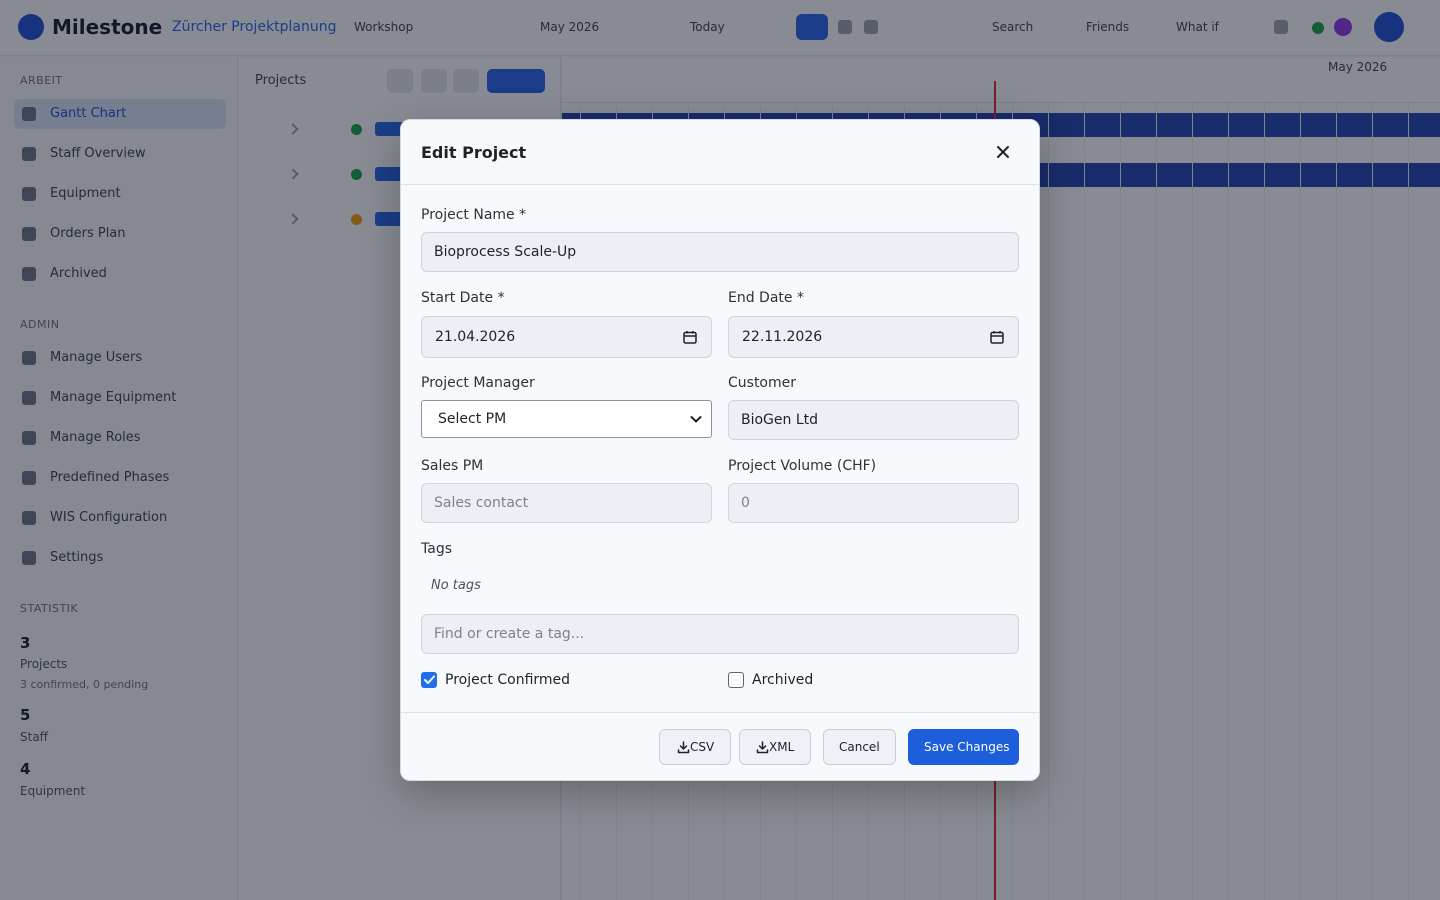 The image size is (1440, 900). Describe the element at coordinates (720, 712) in the screenshot. I see `dialog-footer-divider` at that location.